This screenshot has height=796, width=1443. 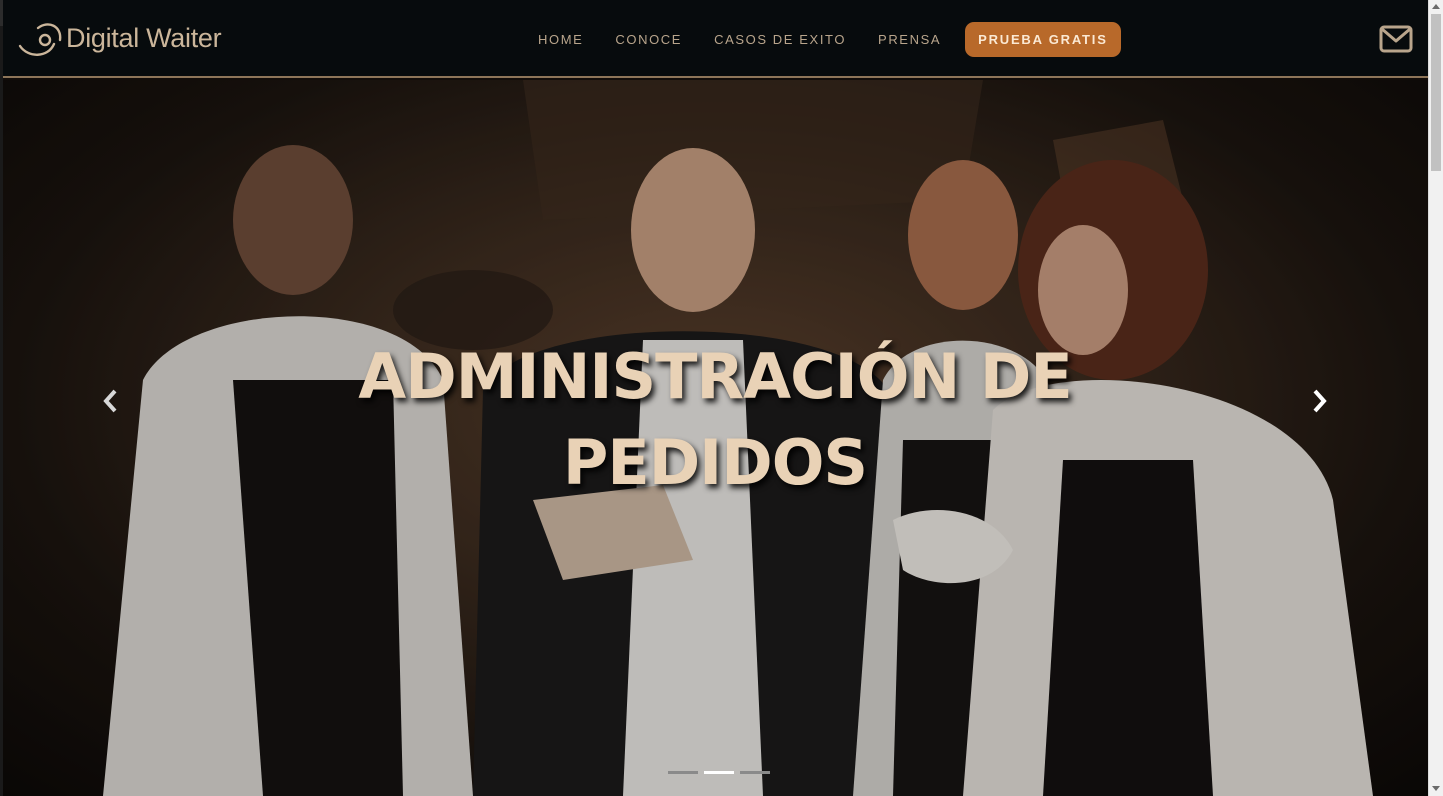 I want to click on brand-name: Digital Waiter, so click(x=144, y=37).